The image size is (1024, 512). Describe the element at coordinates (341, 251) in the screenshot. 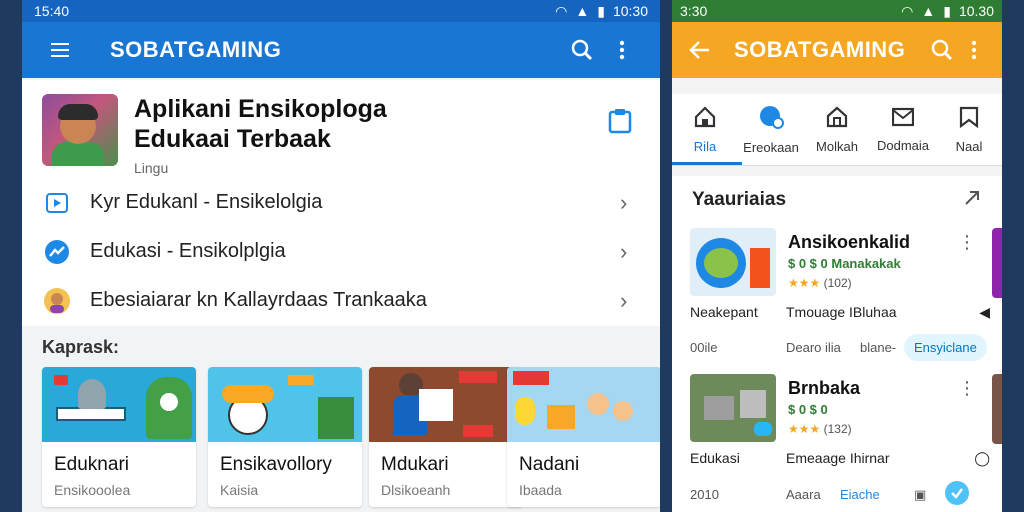

I see `menu-item-2: Edukasi - Ensikolplgia ›` at that location.